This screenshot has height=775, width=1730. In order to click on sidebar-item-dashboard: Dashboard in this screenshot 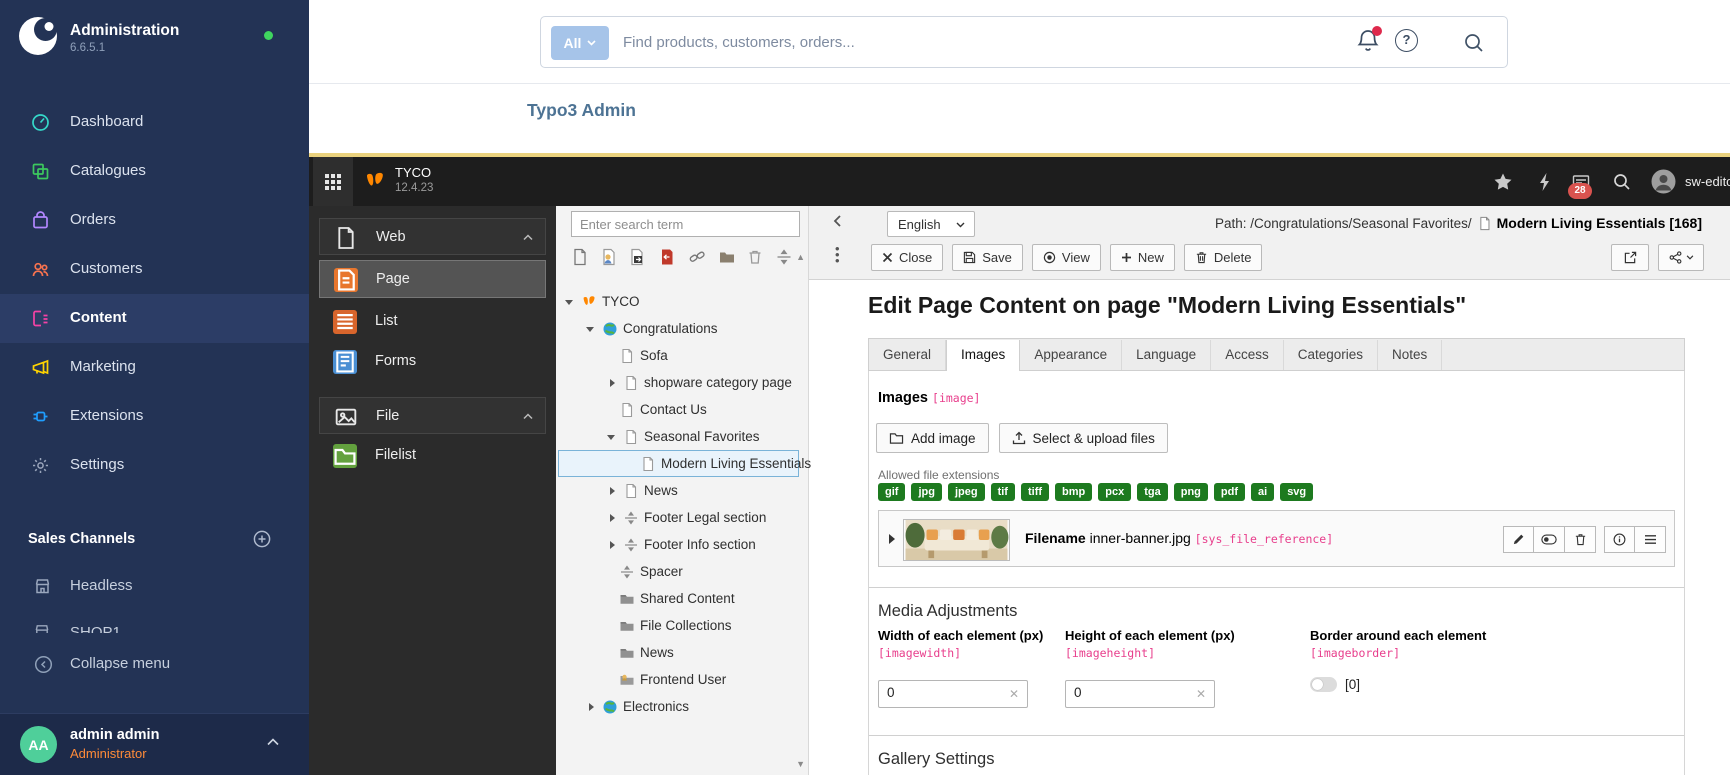, I will do `click(154, 122)`.